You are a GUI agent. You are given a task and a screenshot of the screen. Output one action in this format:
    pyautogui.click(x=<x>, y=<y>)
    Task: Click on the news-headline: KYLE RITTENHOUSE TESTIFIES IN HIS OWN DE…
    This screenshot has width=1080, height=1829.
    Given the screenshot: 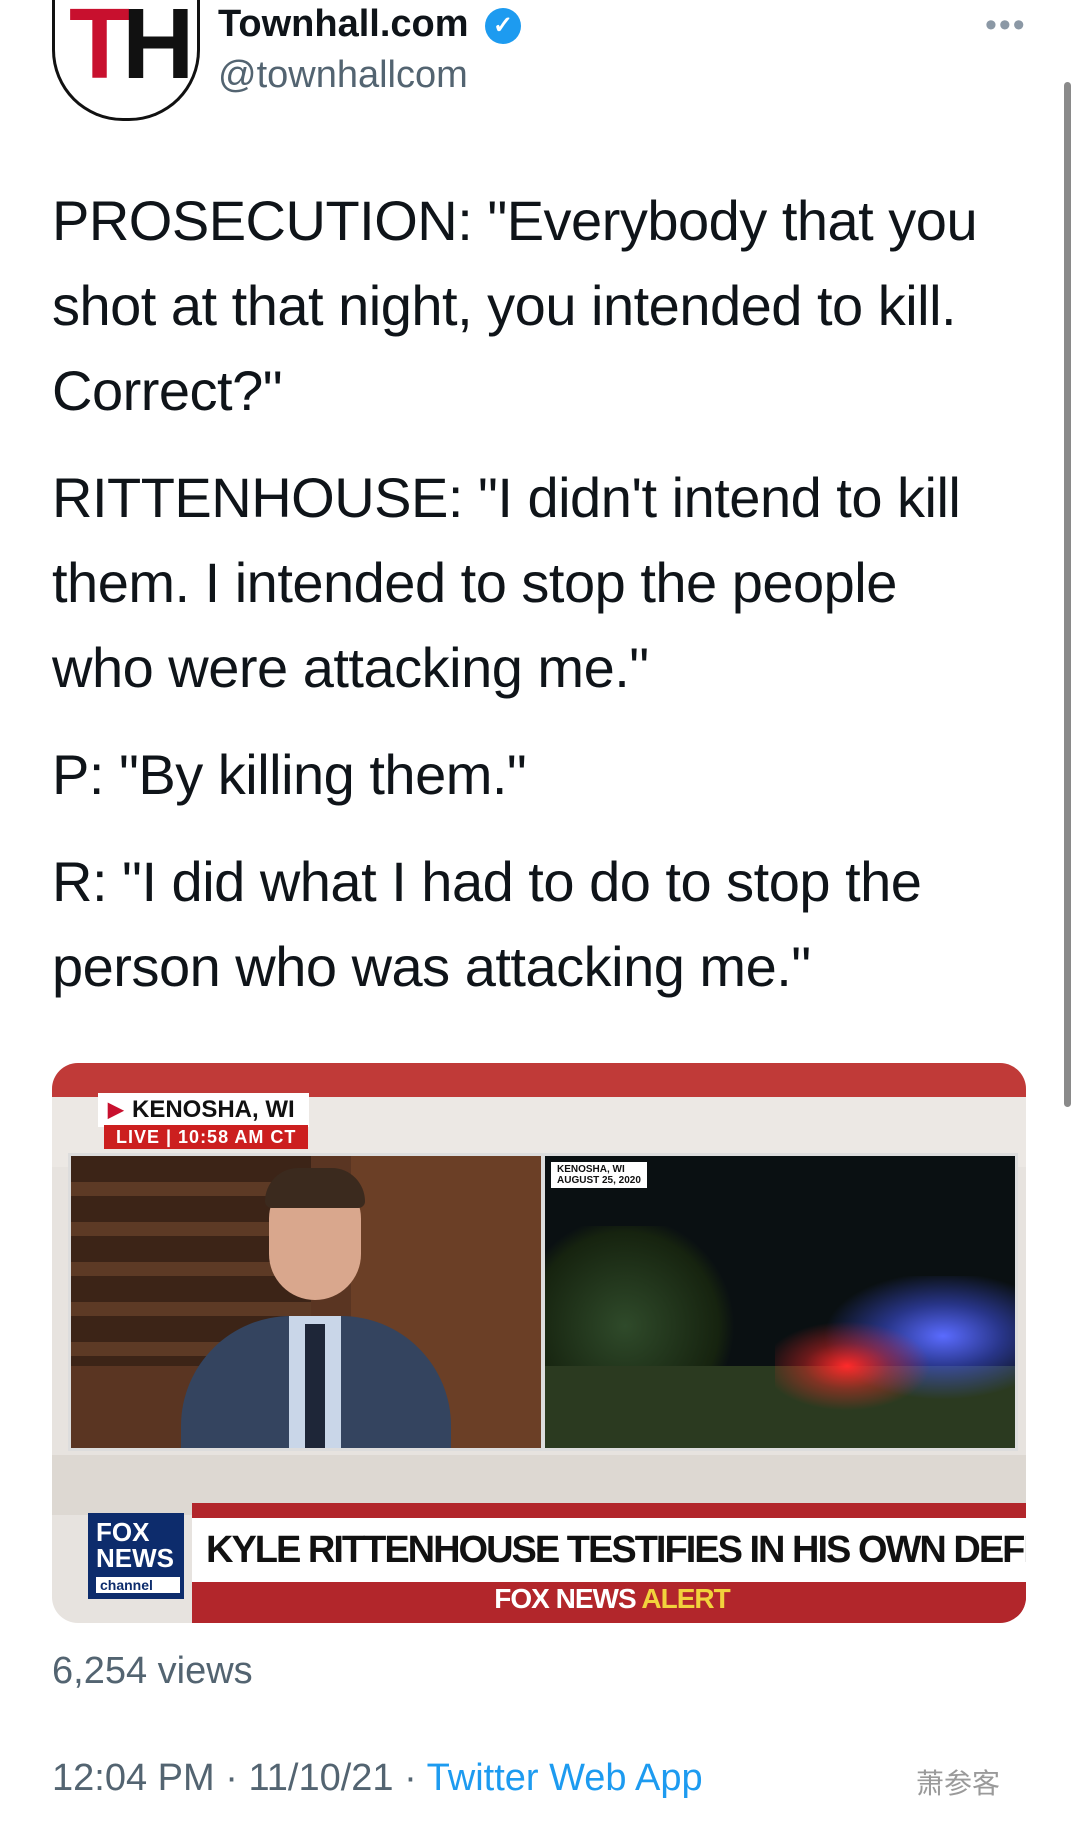 What is the action you would take?
    pyautogui.click(x=609, y=1550)
    